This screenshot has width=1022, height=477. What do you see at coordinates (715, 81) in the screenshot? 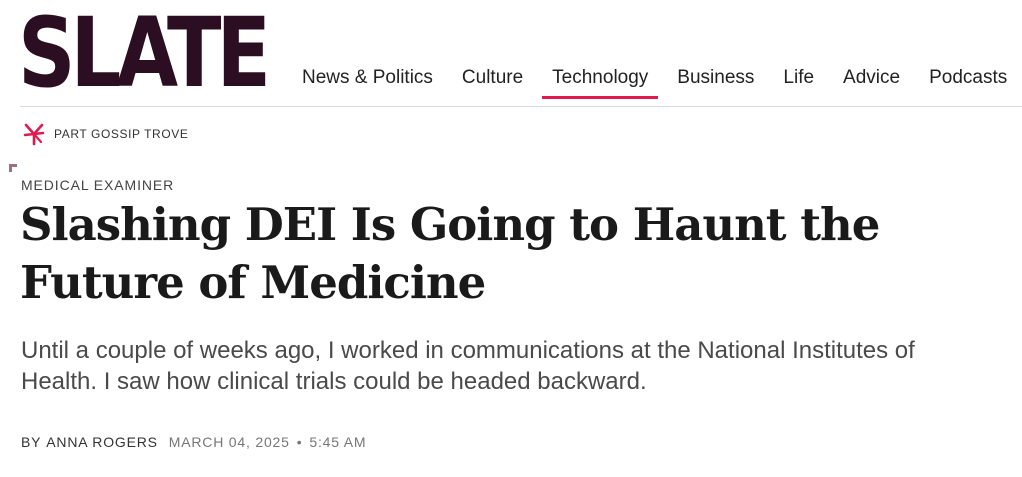
I see `nav-item-business: Business` at bounding box center [715, 81].